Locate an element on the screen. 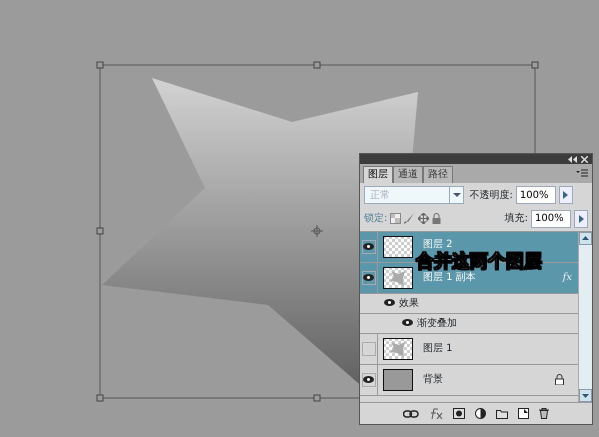 This screenshot has height=437, width=599. fill-field: 100% is located at coordinates (551, 219).